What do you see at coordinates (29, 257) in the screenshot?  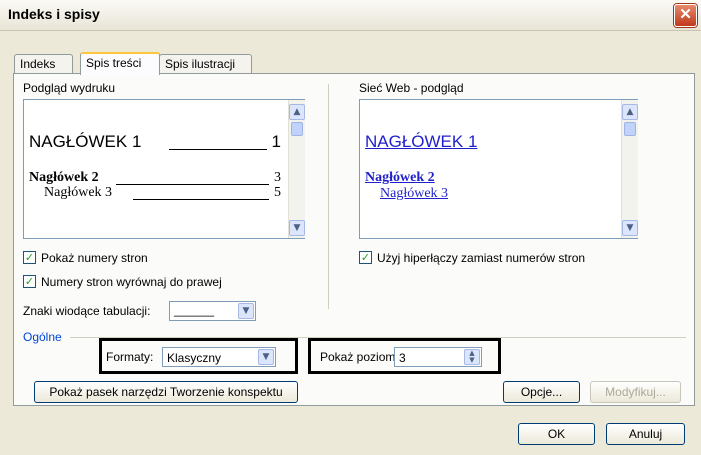 I see `show-page-numbers-checkbox: ✓` at bounding box center [29, 257].